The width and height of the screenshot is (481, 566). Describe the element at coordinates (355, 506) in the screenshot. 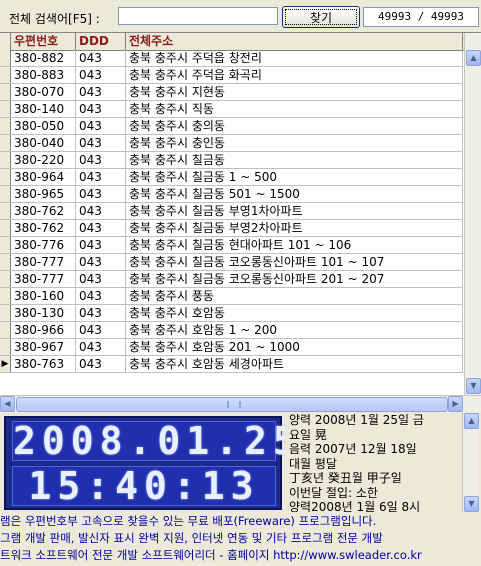

I see `calendar-line: 양력2008년 1월 6일 8시` at that location.